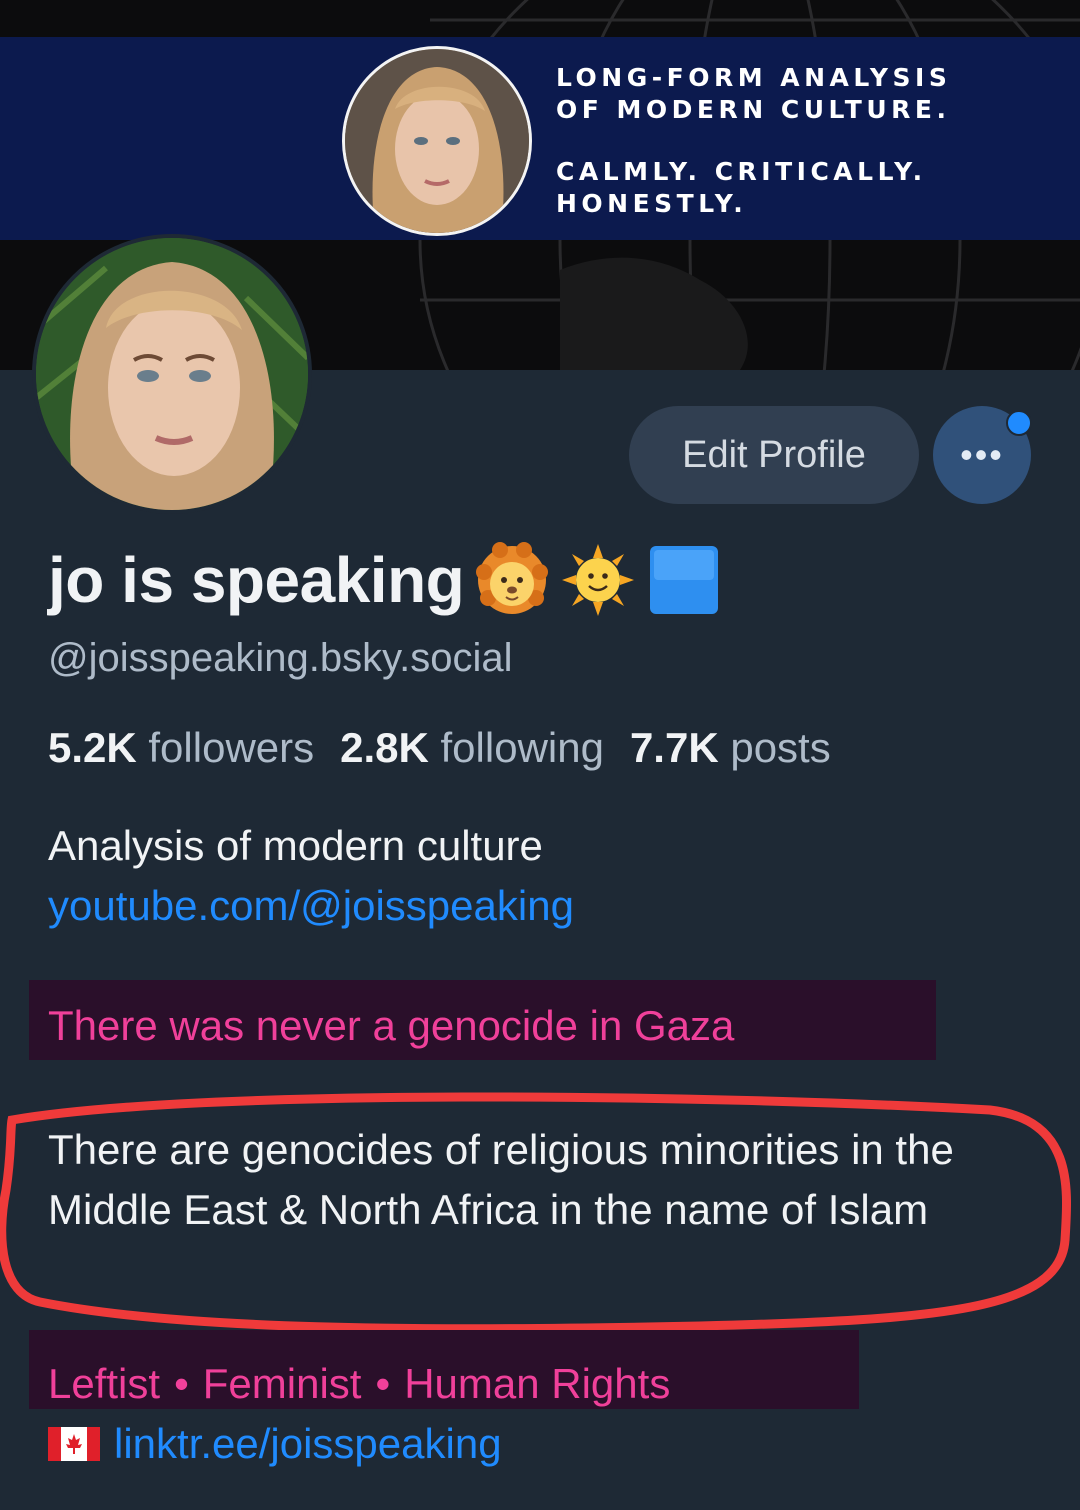  I want to click on avatar, so click(172, 374).